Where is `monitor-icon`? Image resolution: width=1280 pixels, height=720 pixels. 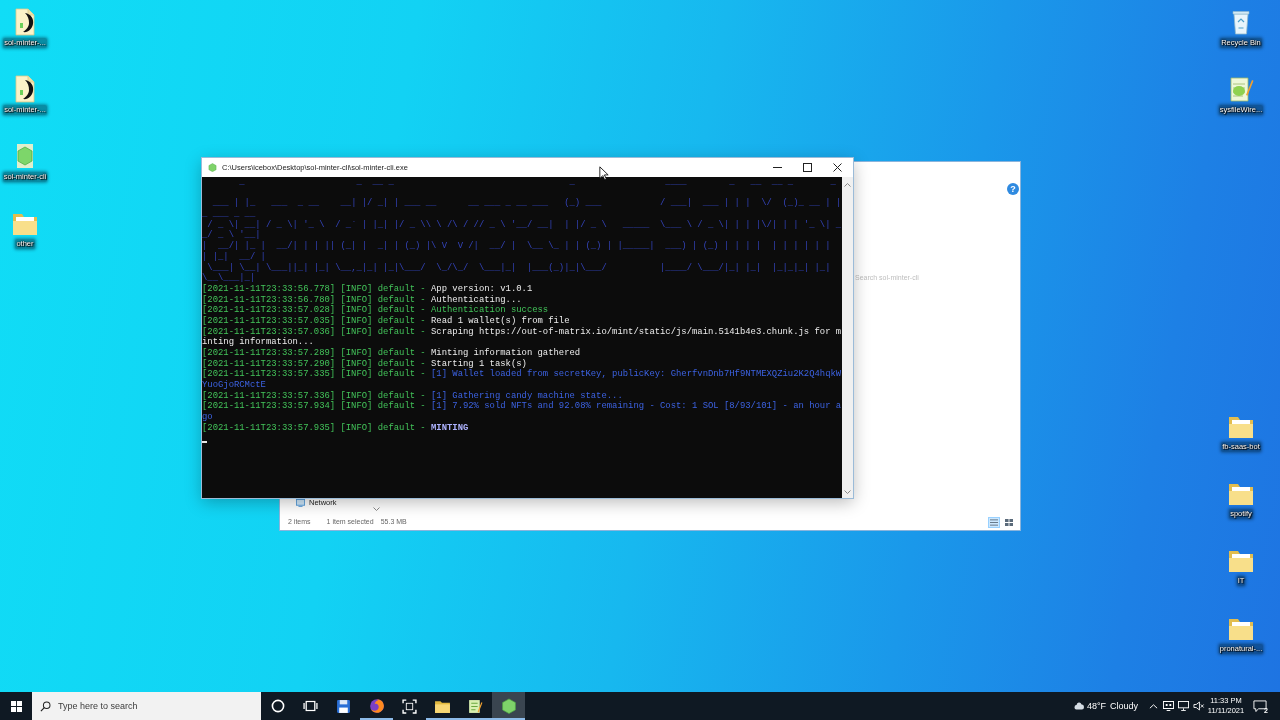 monitor-icon is located at coordinates (1183, 706).